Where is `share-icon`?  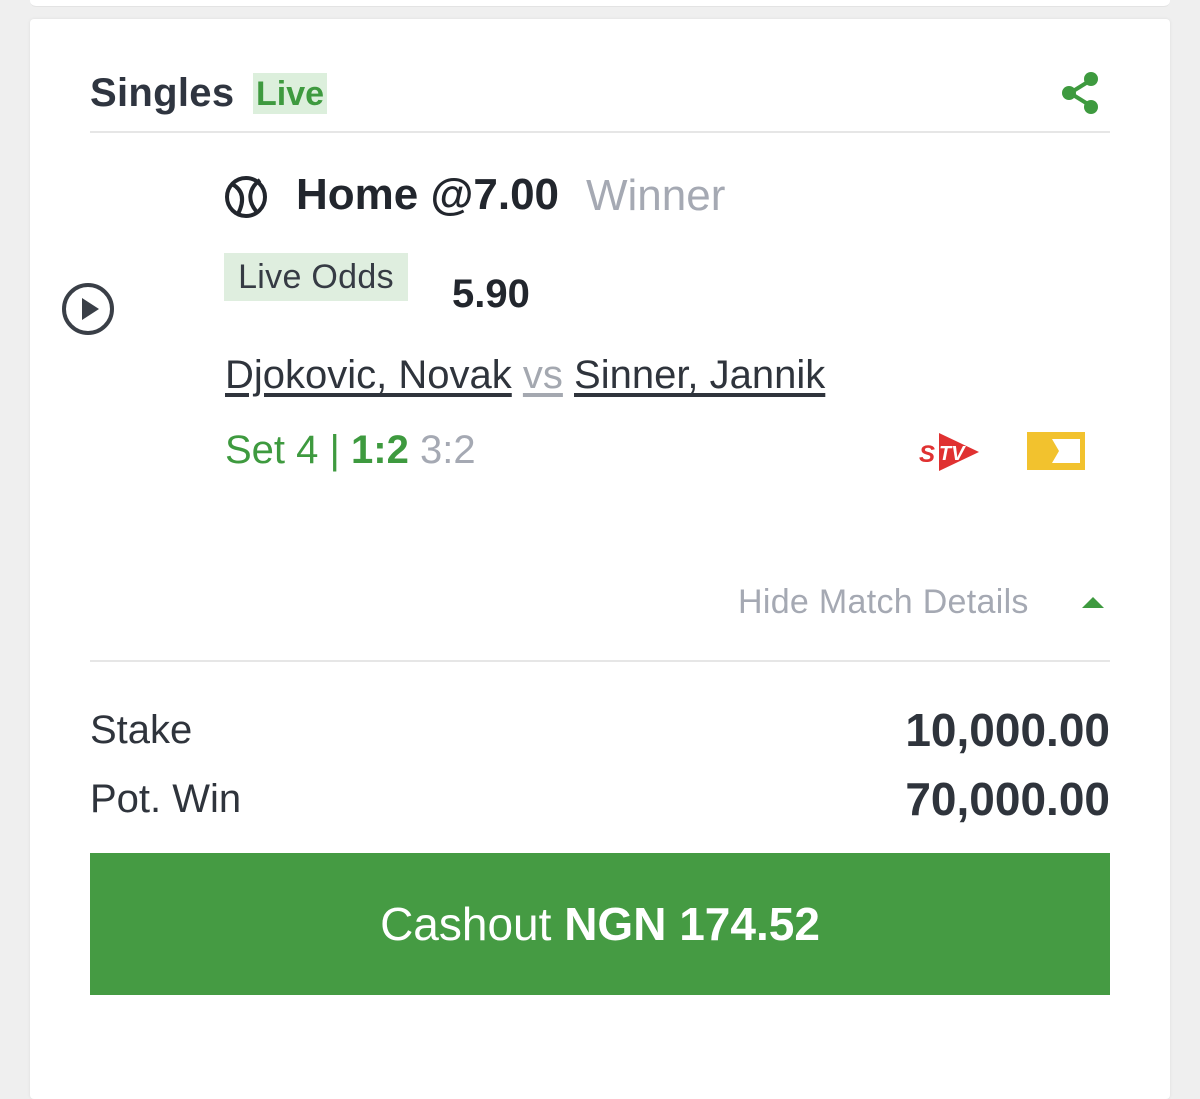 share-icon is located at coordinates (1080, 93).